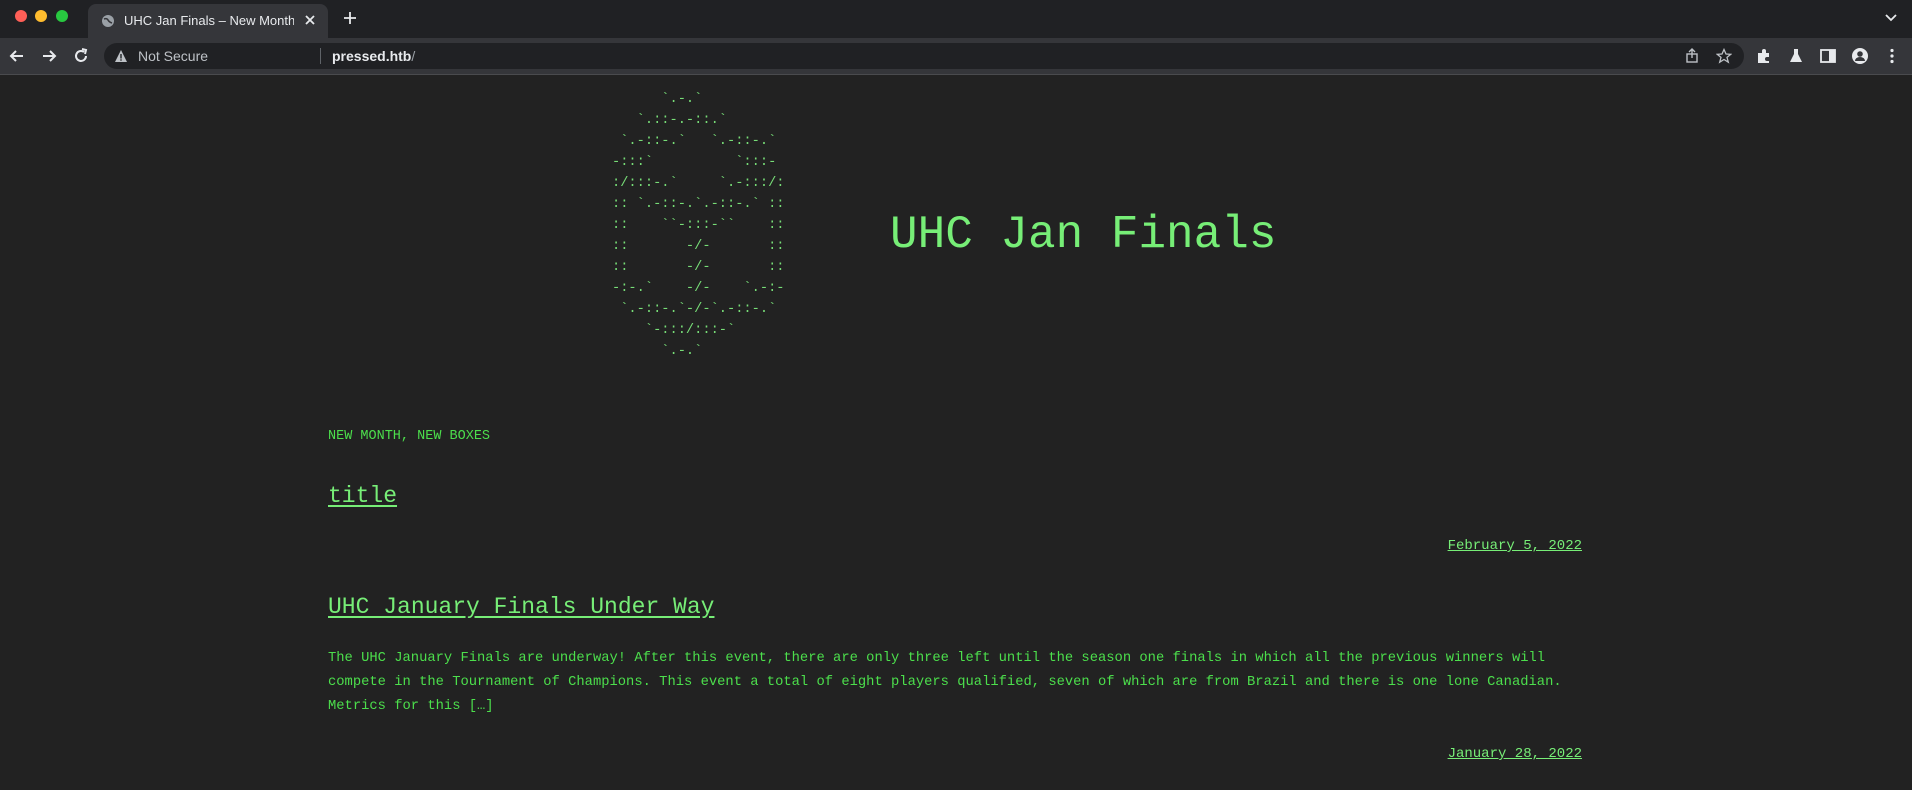  I want to click on side-panel-icon, so click(1828, 56).